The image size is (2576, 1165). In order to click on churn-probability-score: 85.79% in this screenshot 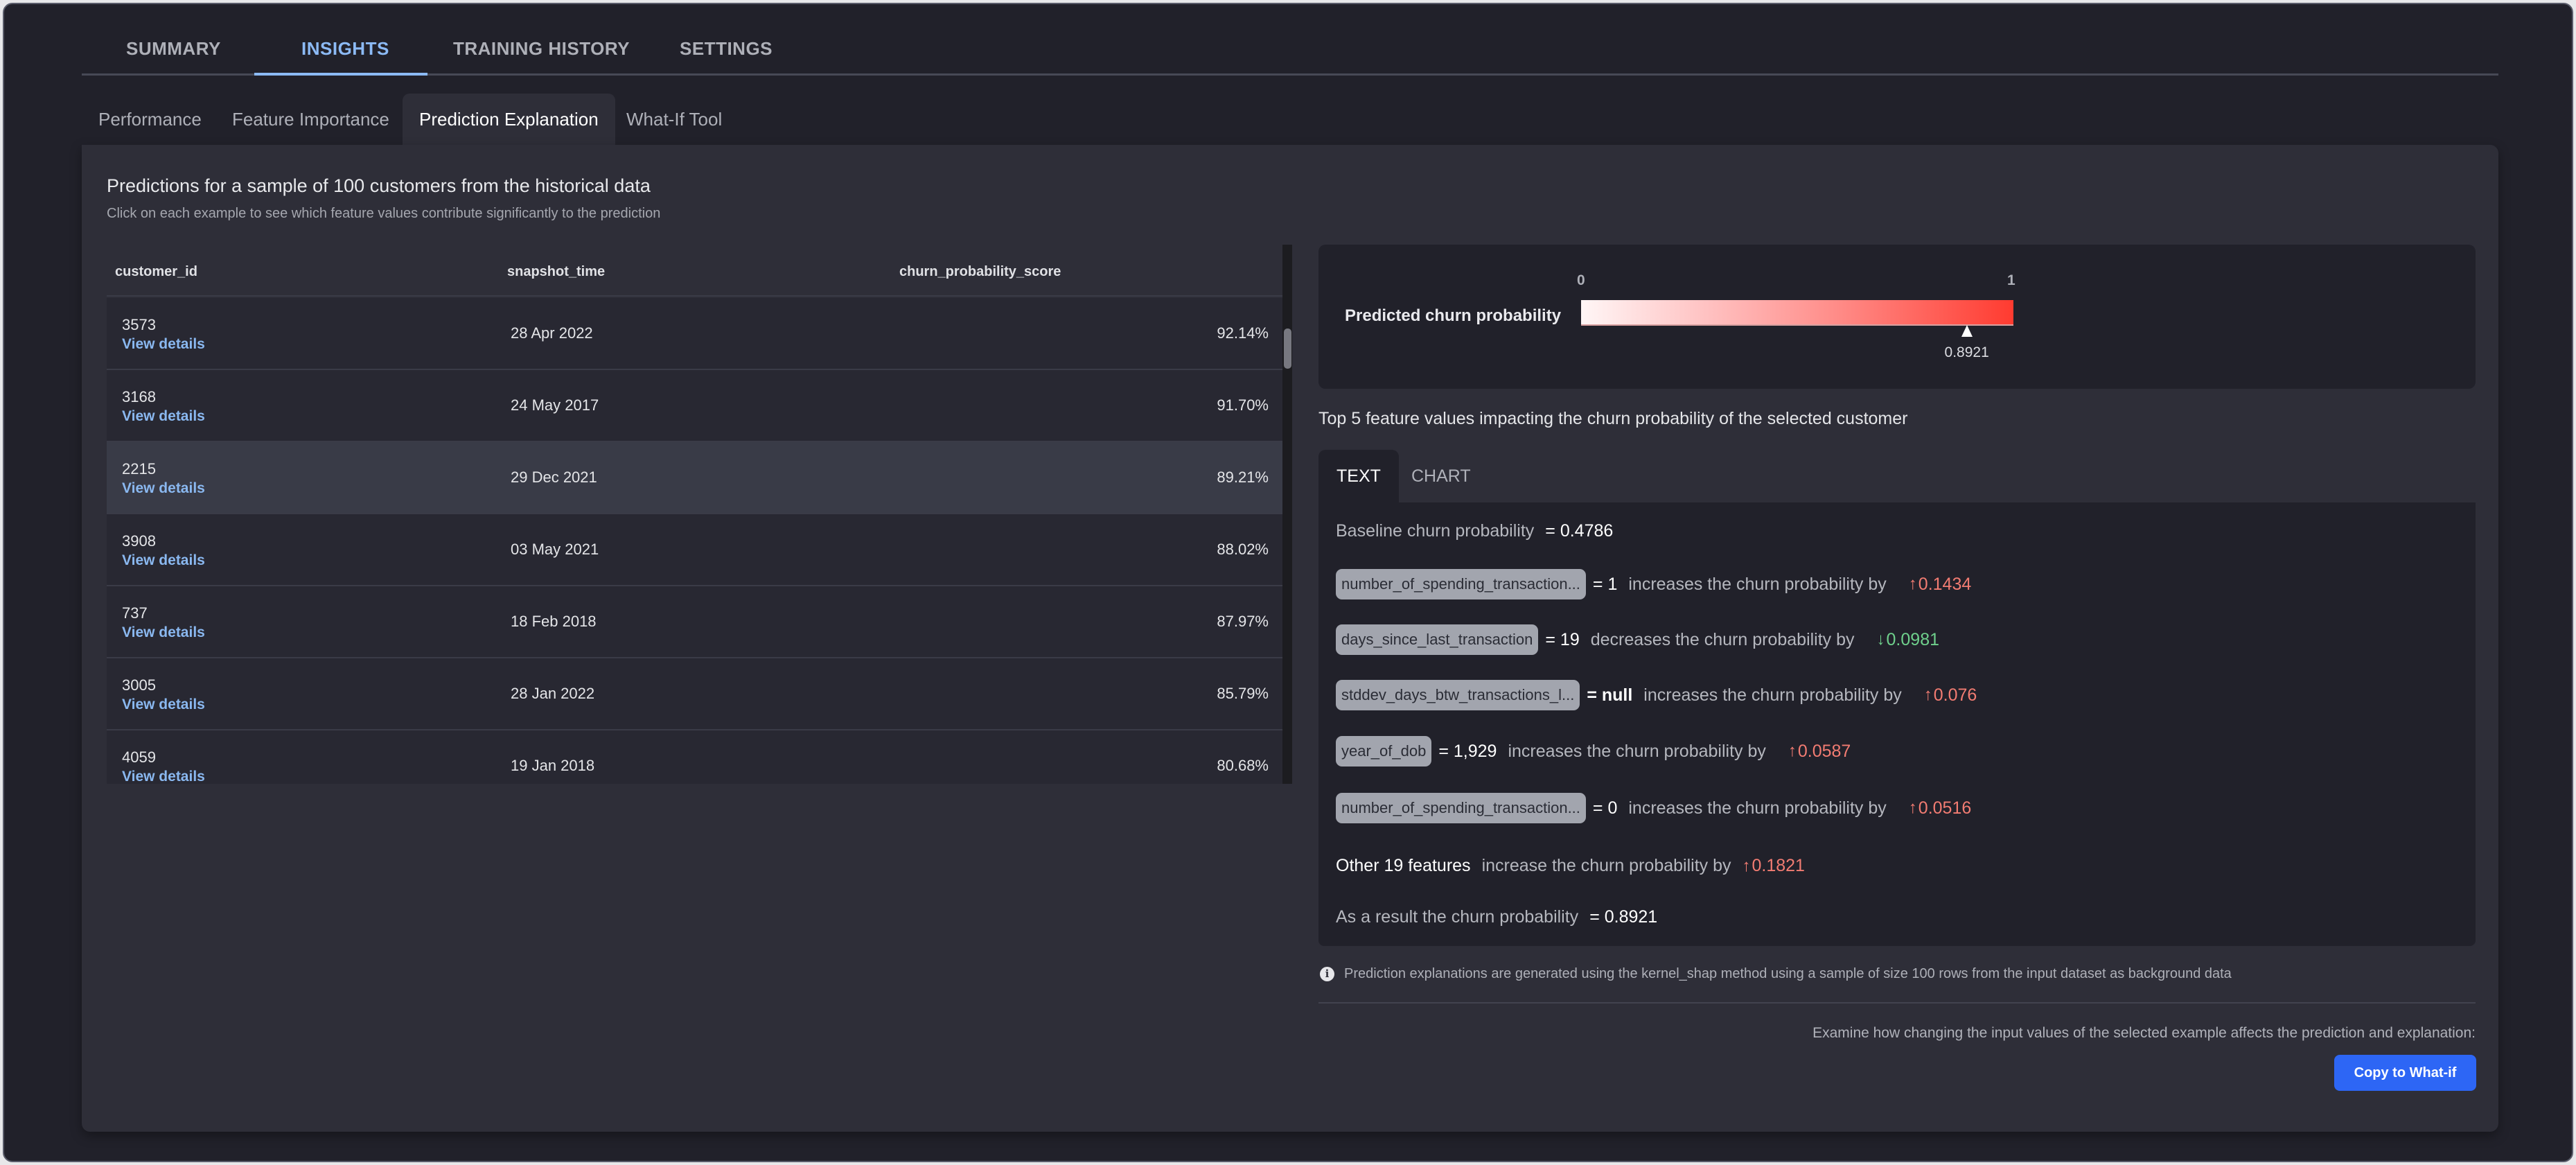, I will do `click(1243, 693)`.